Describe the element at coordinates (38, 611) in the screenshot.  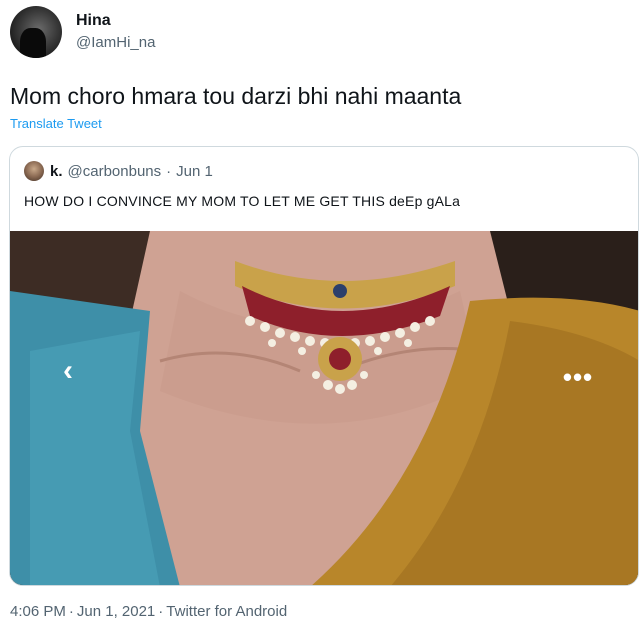
I see `tweet-time: 4:06 PM` at that location.